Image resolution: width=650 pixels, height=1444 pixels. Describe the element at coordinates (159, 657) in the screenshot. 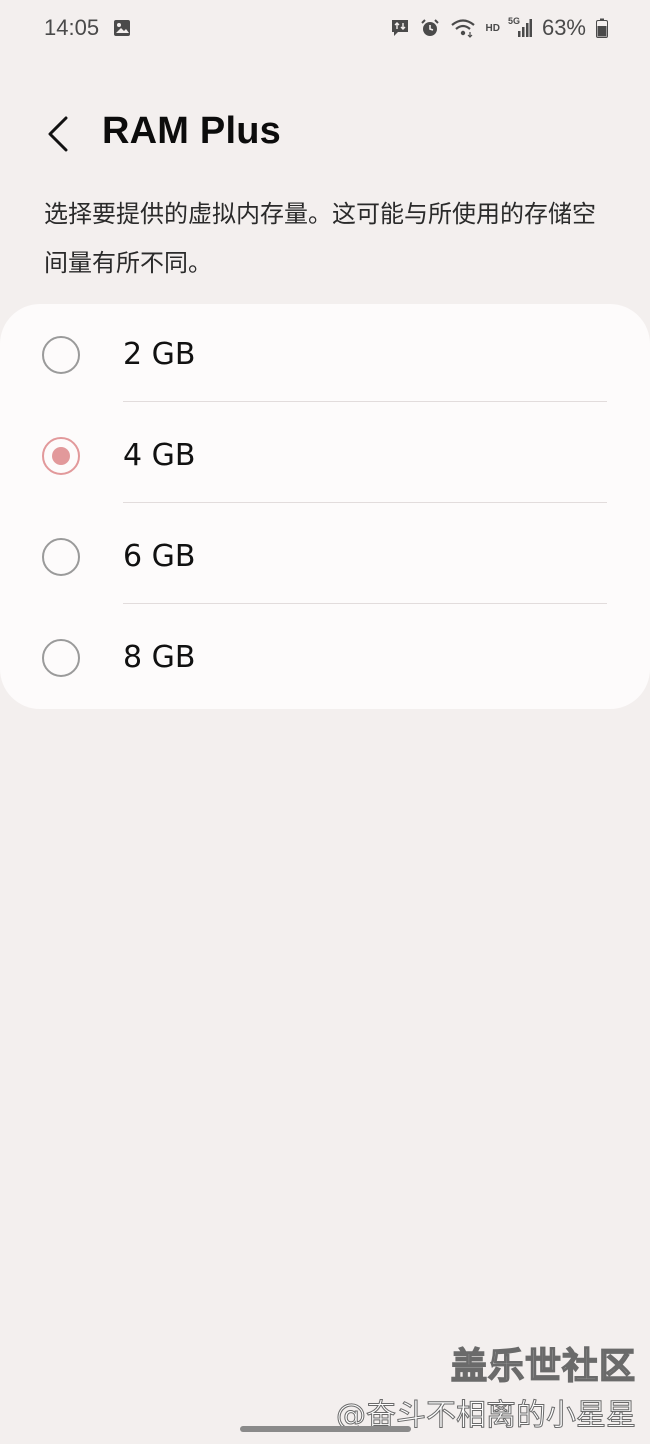

I see `option-label: 8 GB` at that location.